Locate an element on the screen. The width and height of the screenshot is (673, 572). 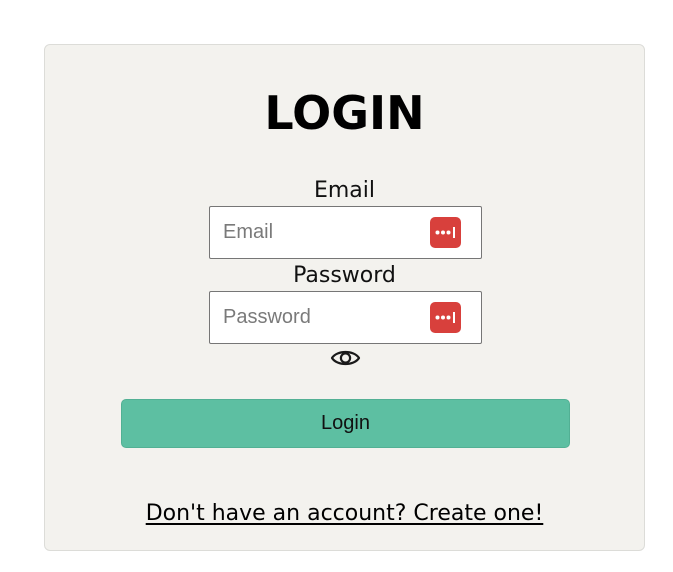
email-label: Email is located at coordinates (344, 190).